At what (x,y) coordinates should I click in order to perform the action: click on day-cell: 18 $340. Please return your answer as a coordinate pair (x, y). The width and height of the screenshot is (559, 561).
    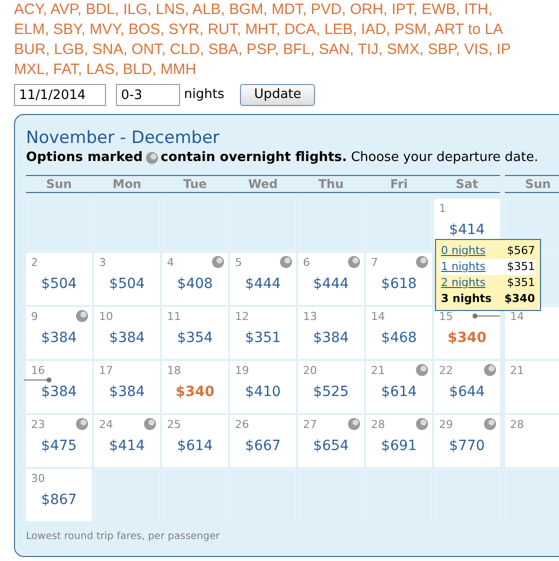
    Looking at the image, I should click on (195, 387).